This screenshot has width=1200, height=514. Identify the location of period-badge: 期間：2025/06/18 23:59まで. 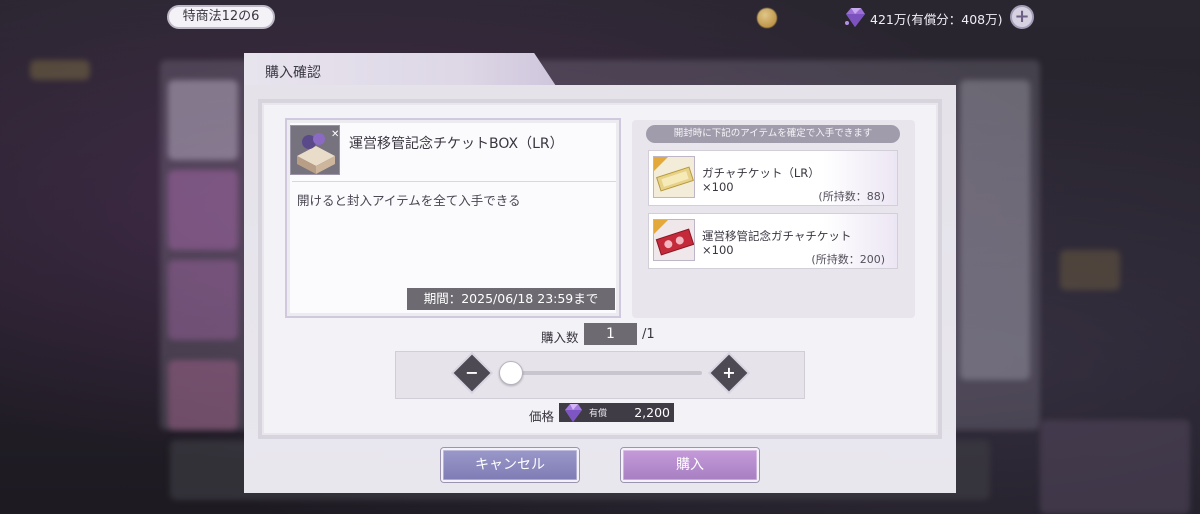
(511, 299).